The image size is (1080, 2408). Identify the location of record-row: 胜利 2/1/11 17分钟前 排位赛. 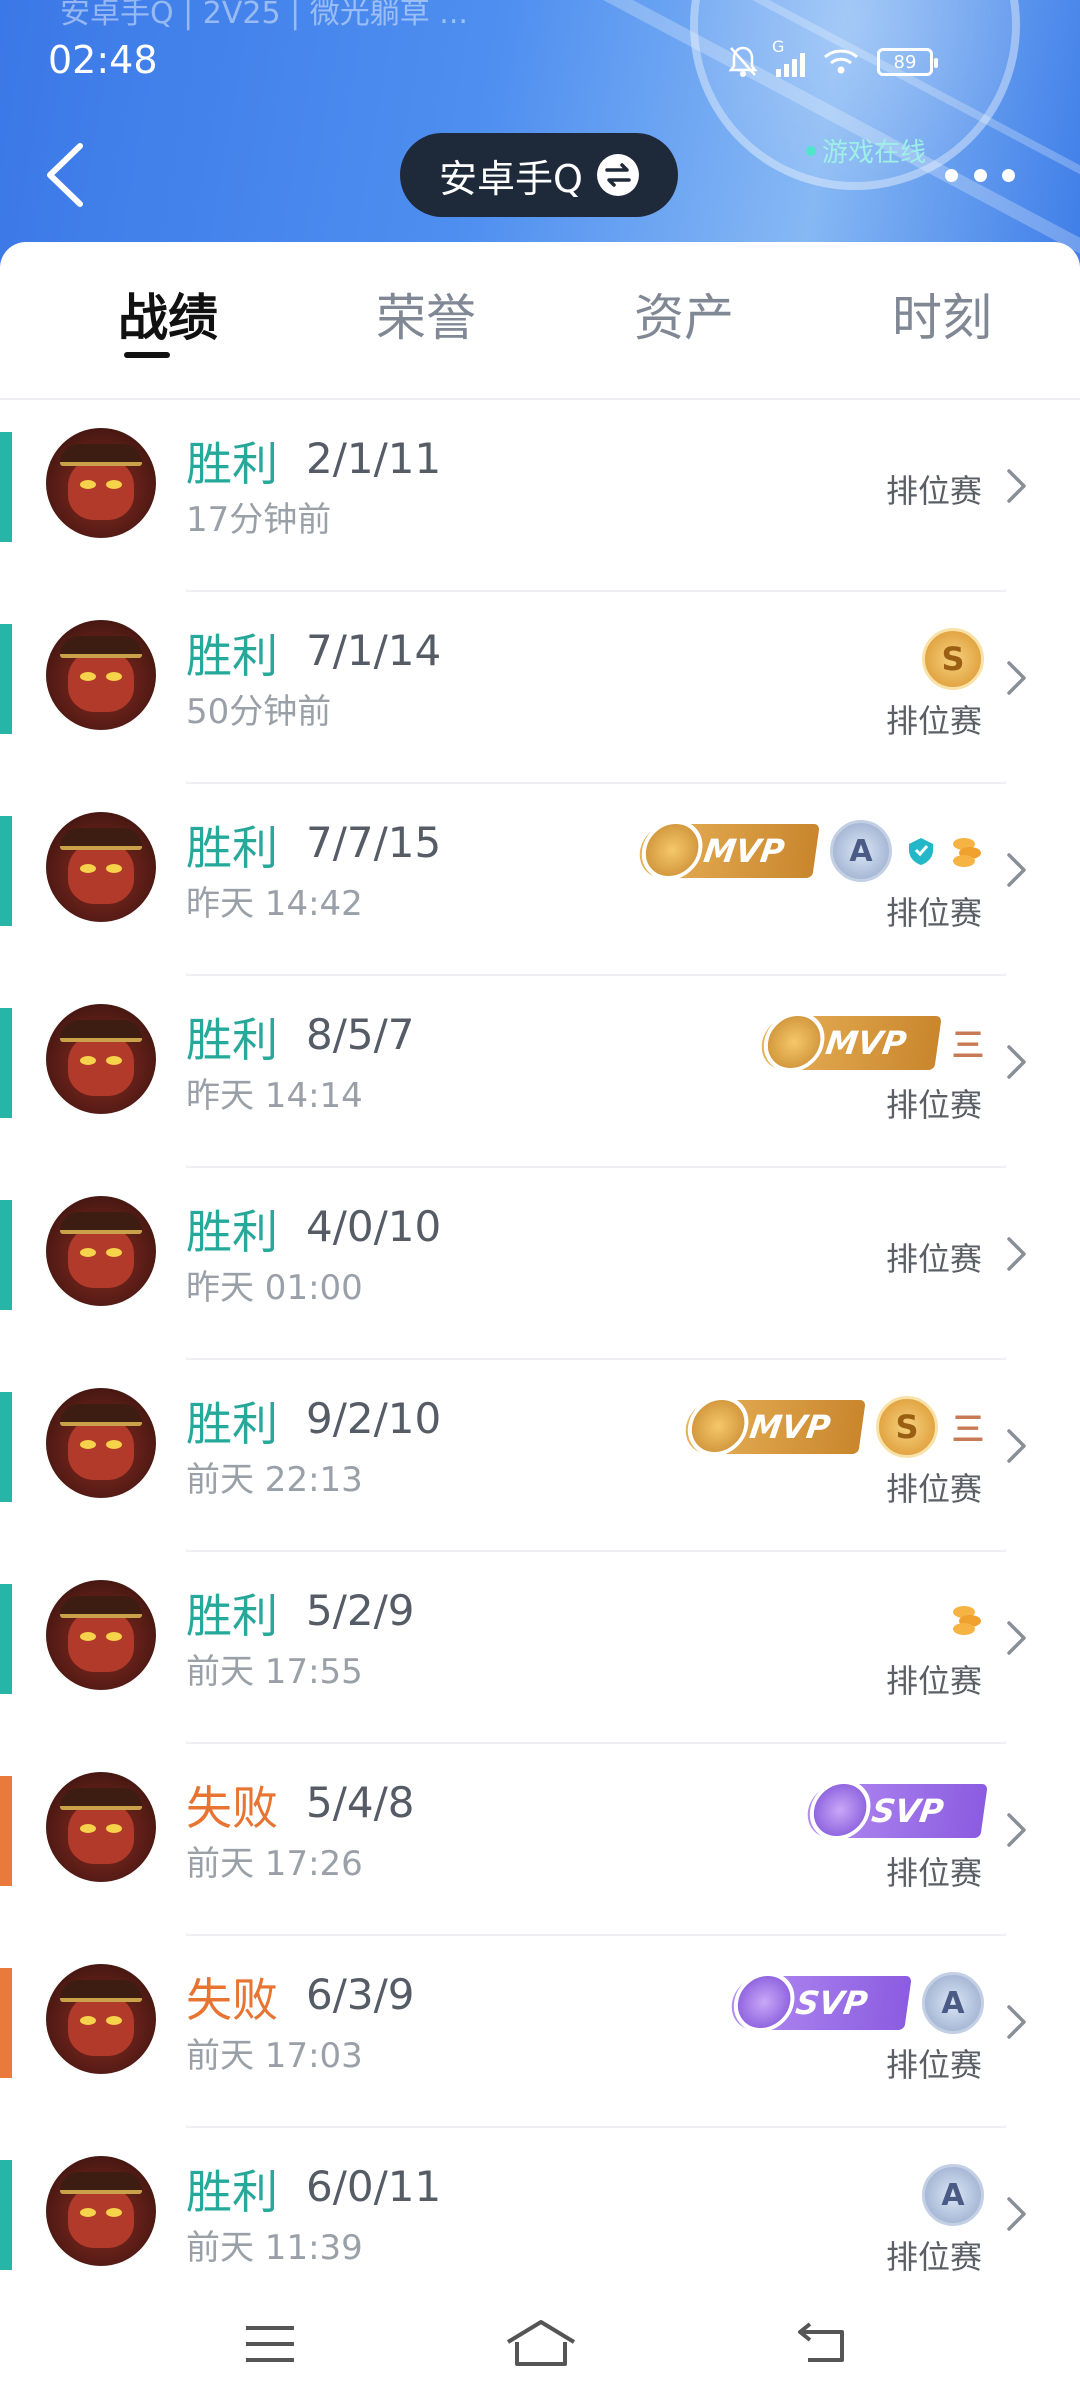
(540, 496).